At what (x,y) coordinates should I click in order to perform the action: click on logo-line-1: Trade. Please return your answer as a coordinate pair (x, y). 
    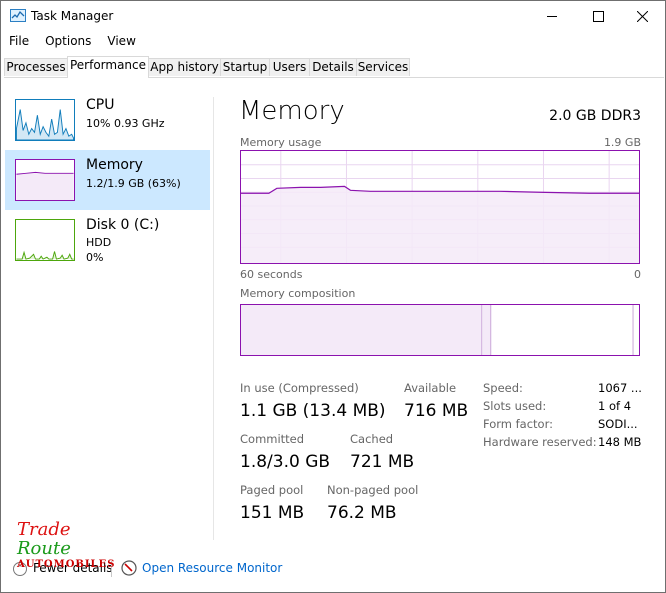
    Looking at the image, I should click on (44, 529).